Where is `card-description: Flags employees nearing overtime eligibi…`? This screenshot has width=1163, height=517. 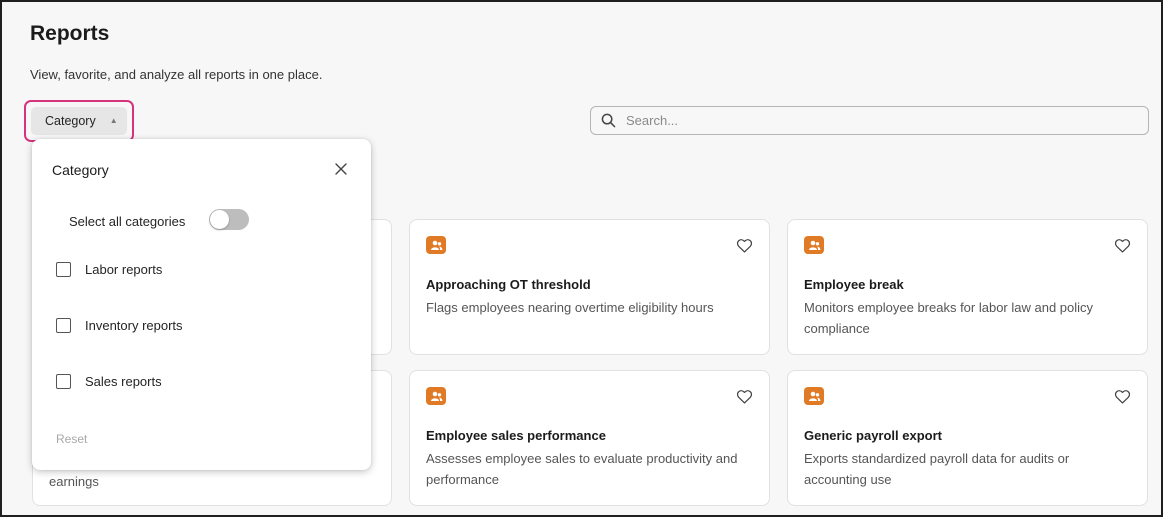 card-description: Flags employees nearing overtime eligibi… is located at coordinates (570, 307).